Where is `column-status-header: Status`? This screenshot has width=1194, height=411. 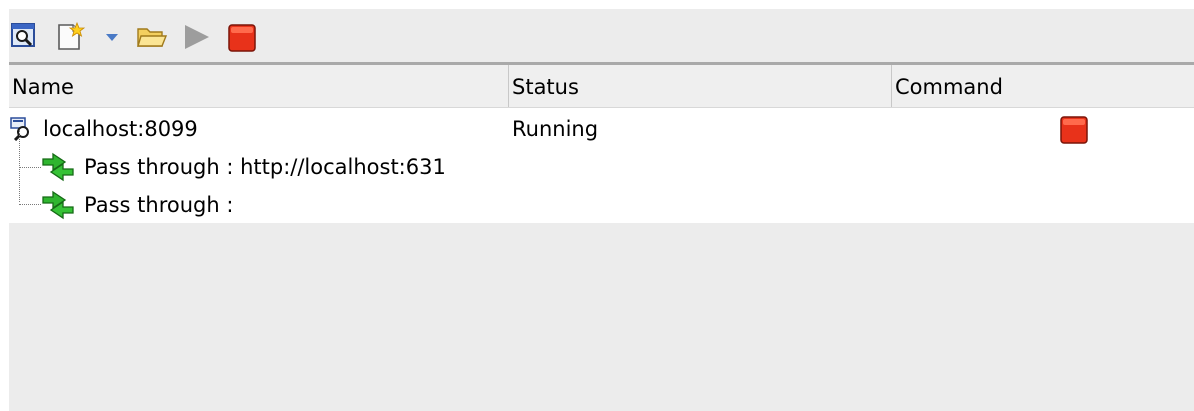 column-status-header: Status is located at coordinates (699, 86).